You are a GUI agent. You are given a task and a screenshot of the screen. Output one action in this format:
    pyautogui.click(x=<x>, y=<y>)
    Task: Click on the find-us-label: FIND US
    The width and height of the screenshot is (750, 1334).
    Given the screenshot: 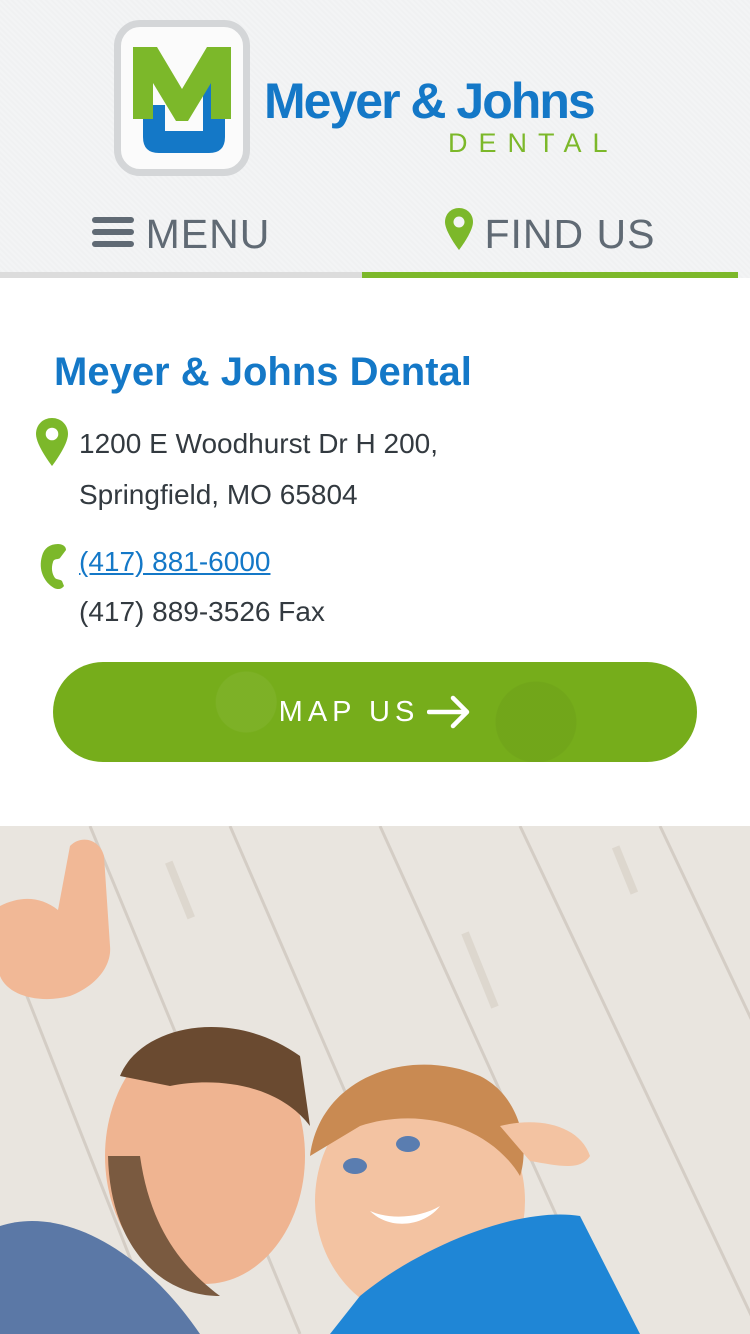 What is the action you would take?
    pyautogui.click(x=570, y=233)
    